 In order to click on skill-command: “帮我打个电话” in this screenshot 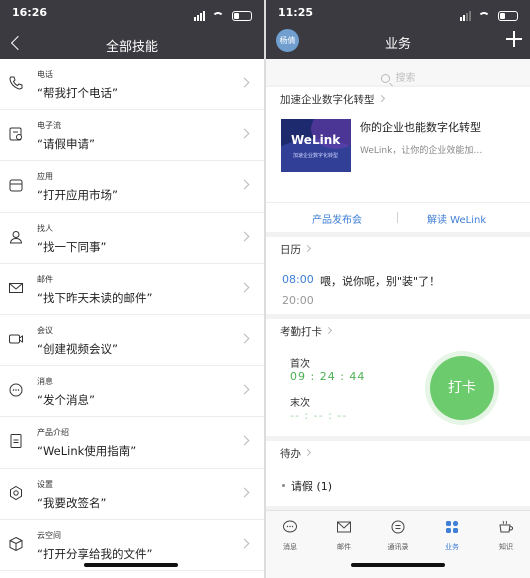, I will do `click(77, 93)`.